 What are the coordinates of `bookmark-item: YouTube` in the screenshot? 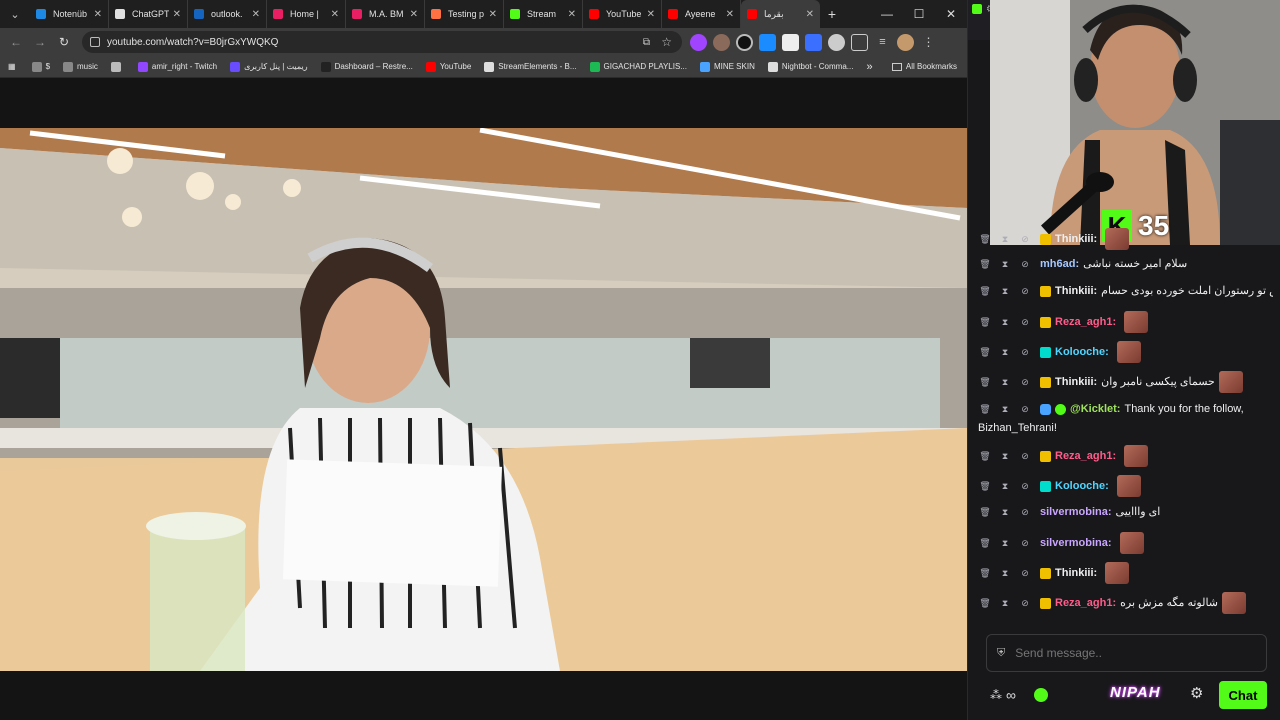 It's located at (448, 66).